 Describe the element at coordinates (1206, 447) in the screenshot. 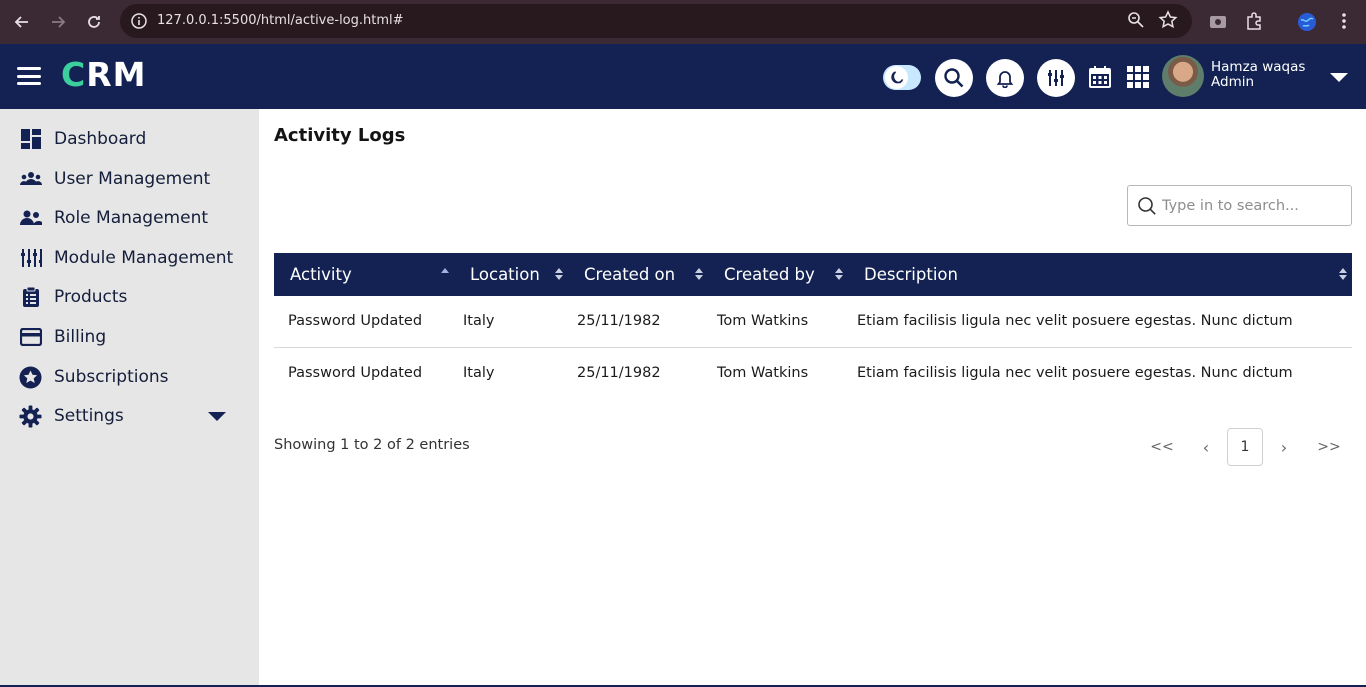

I see `pager-prev: ‹` at that location.